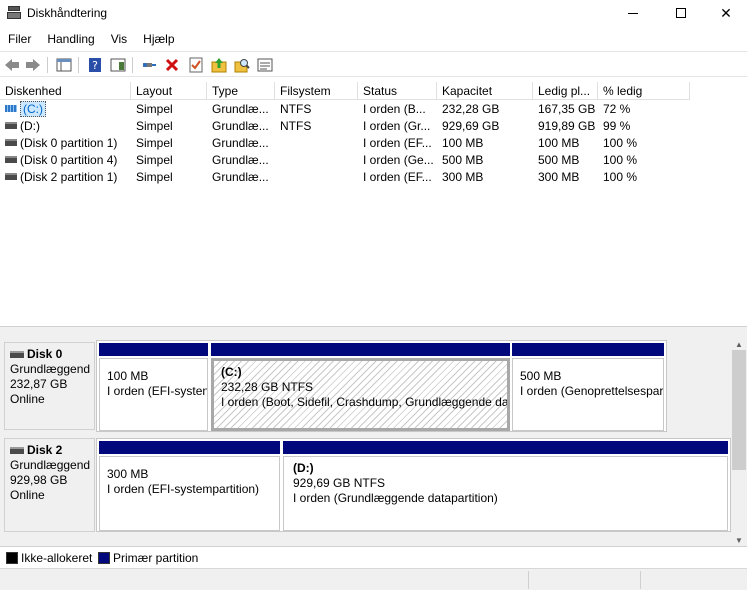 The image size is (747, 590). What do you see at coordinates (50, 369) in the screenshot?
I see `disk-0-type: Grundlæggend` at bounding box center [50, 369].